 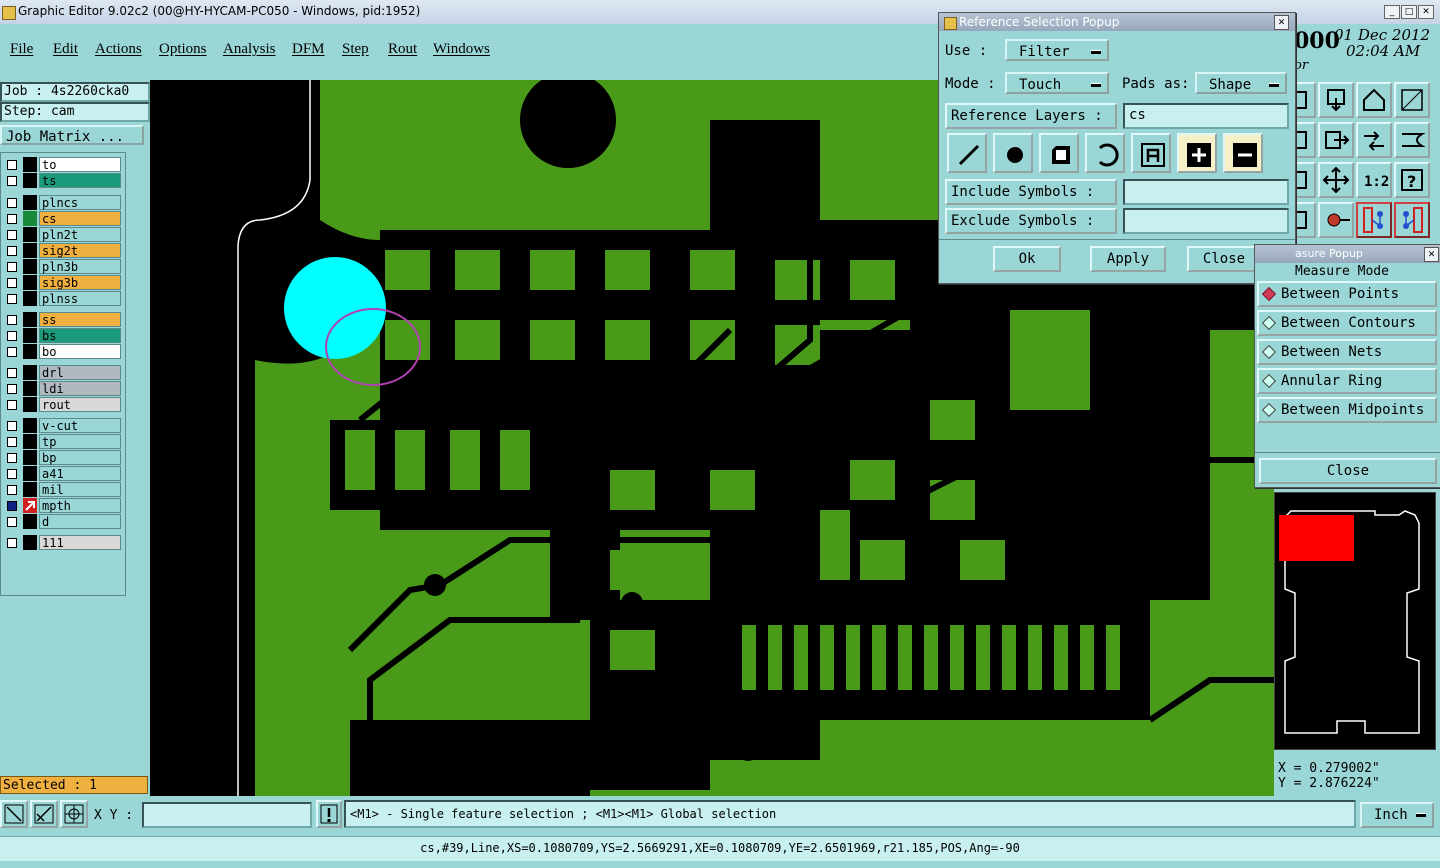 What do you see at coordinates (1197, 153) in the screenshot?
I see `positive-filter-icon` at bounding box center [1197, 153].